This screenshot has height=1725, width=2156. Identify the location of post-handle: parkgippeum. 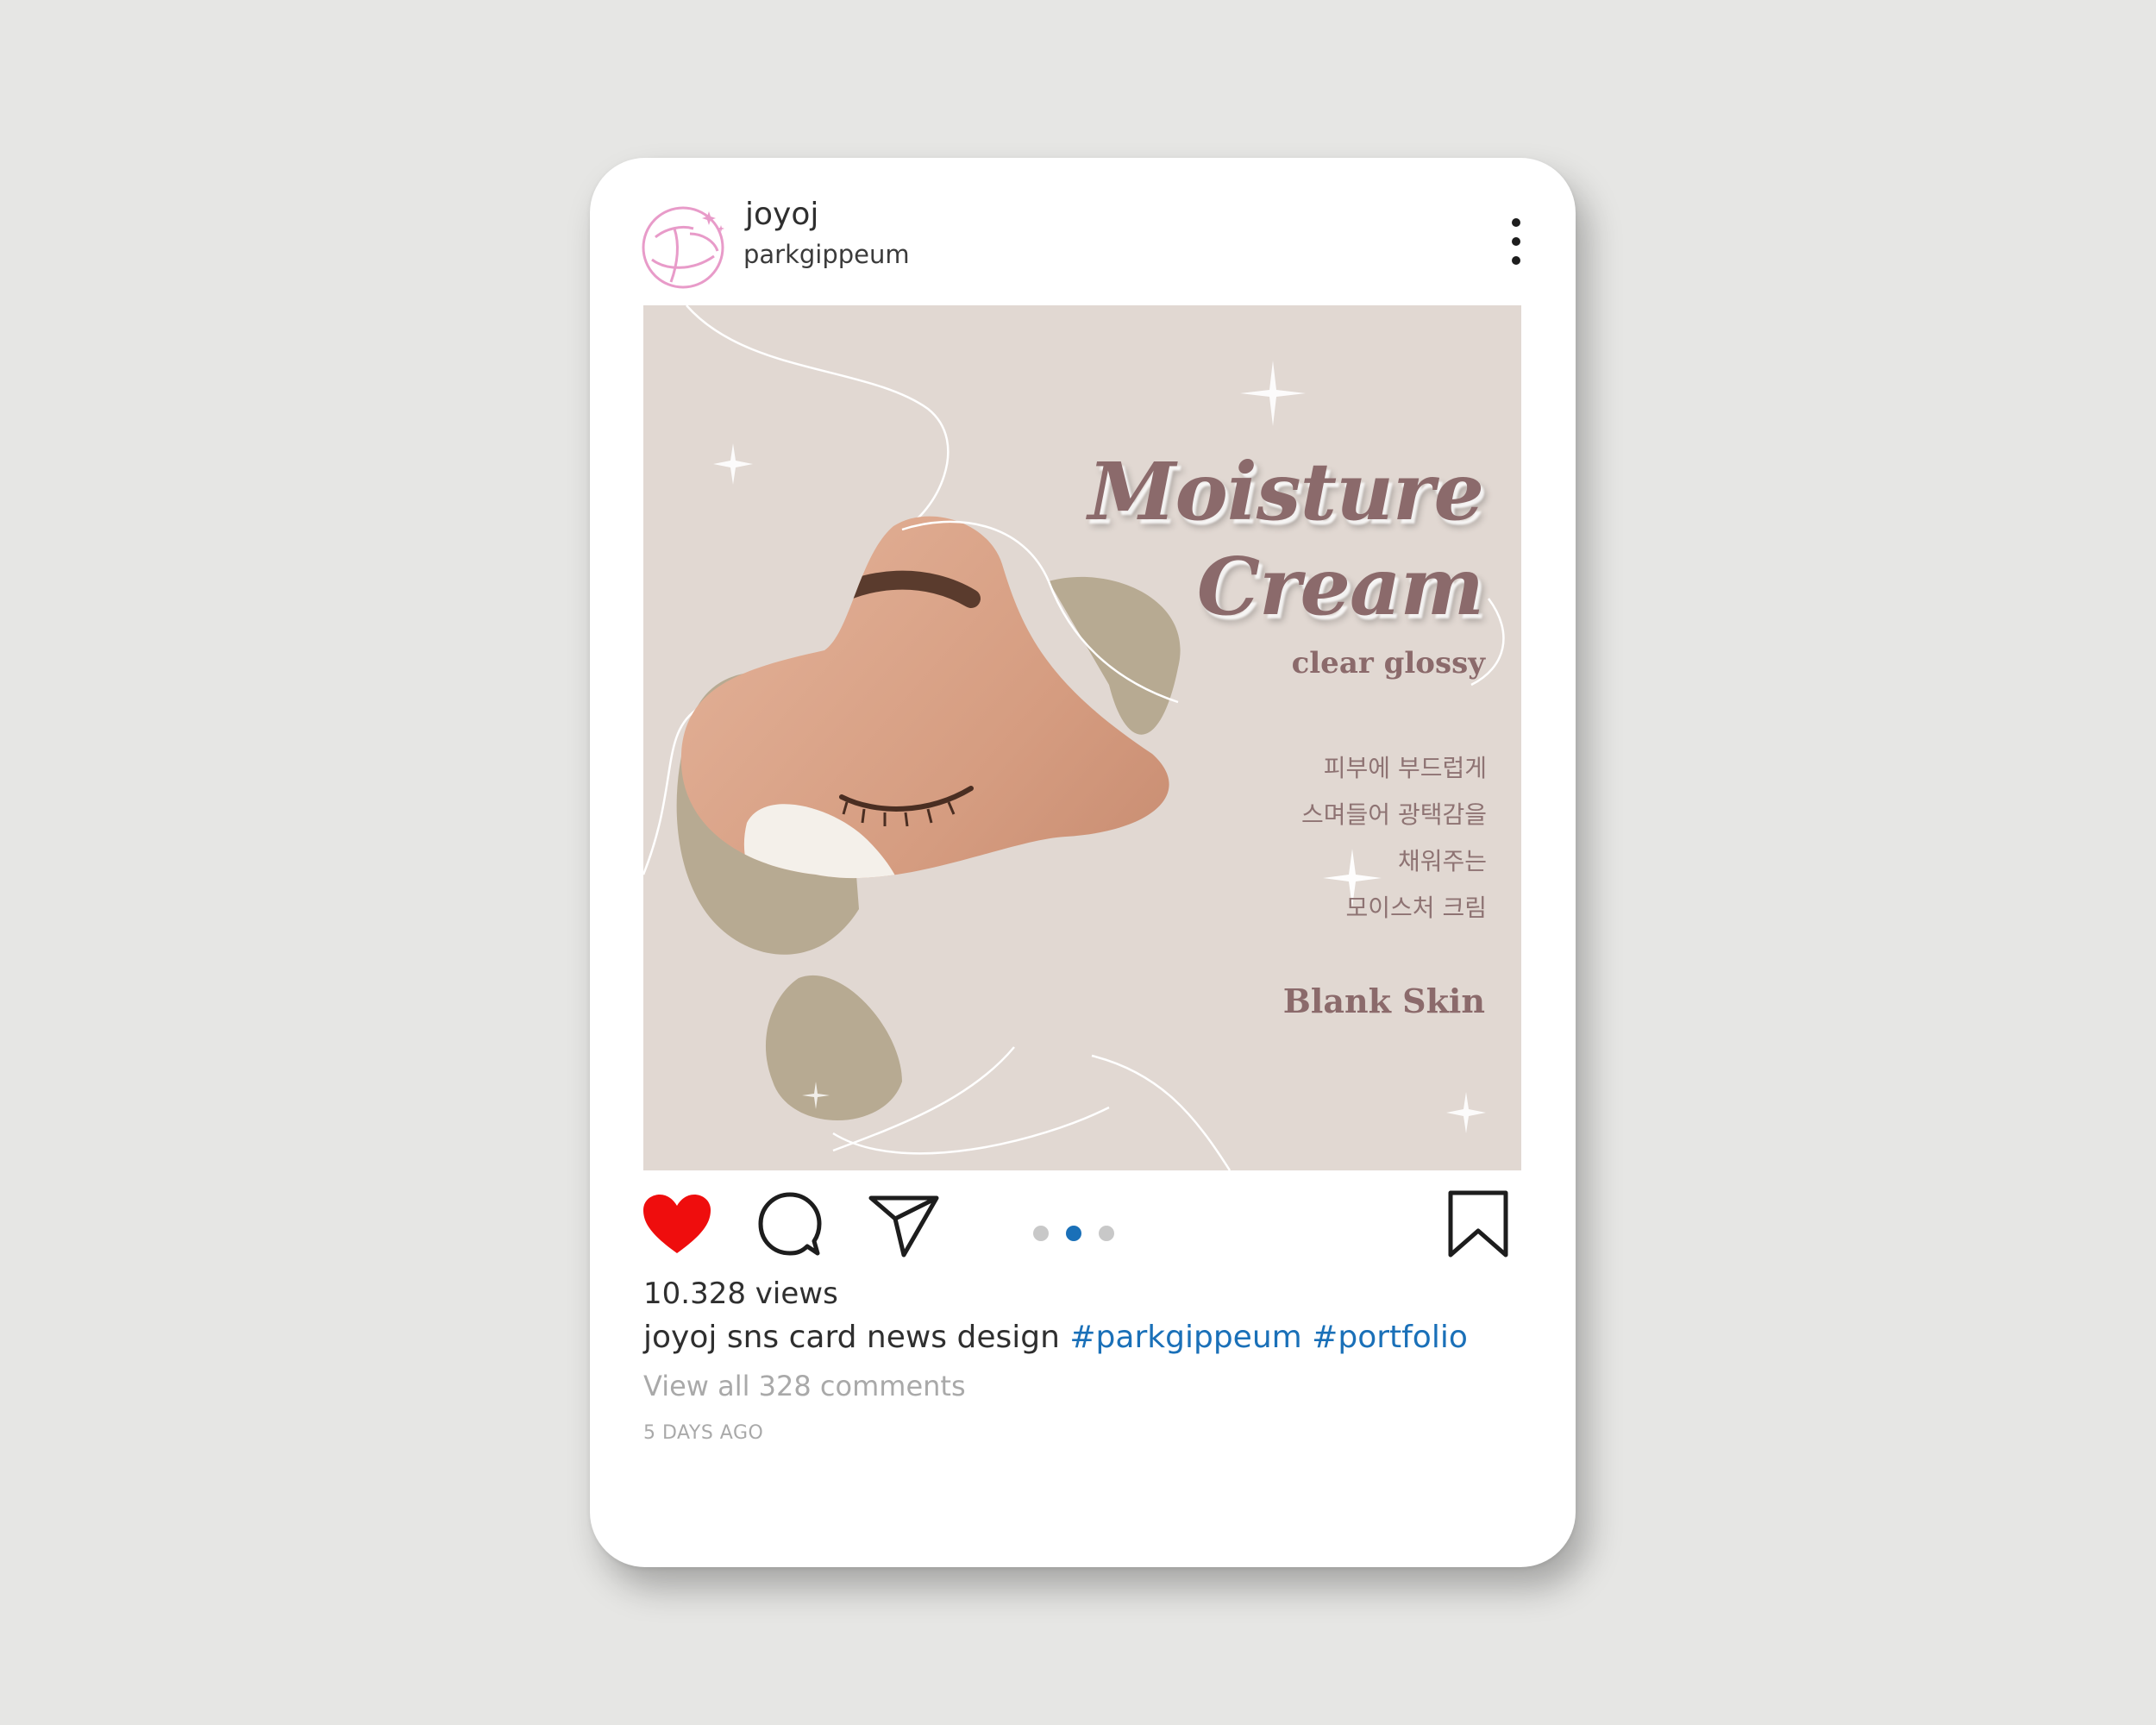
(826, 254).